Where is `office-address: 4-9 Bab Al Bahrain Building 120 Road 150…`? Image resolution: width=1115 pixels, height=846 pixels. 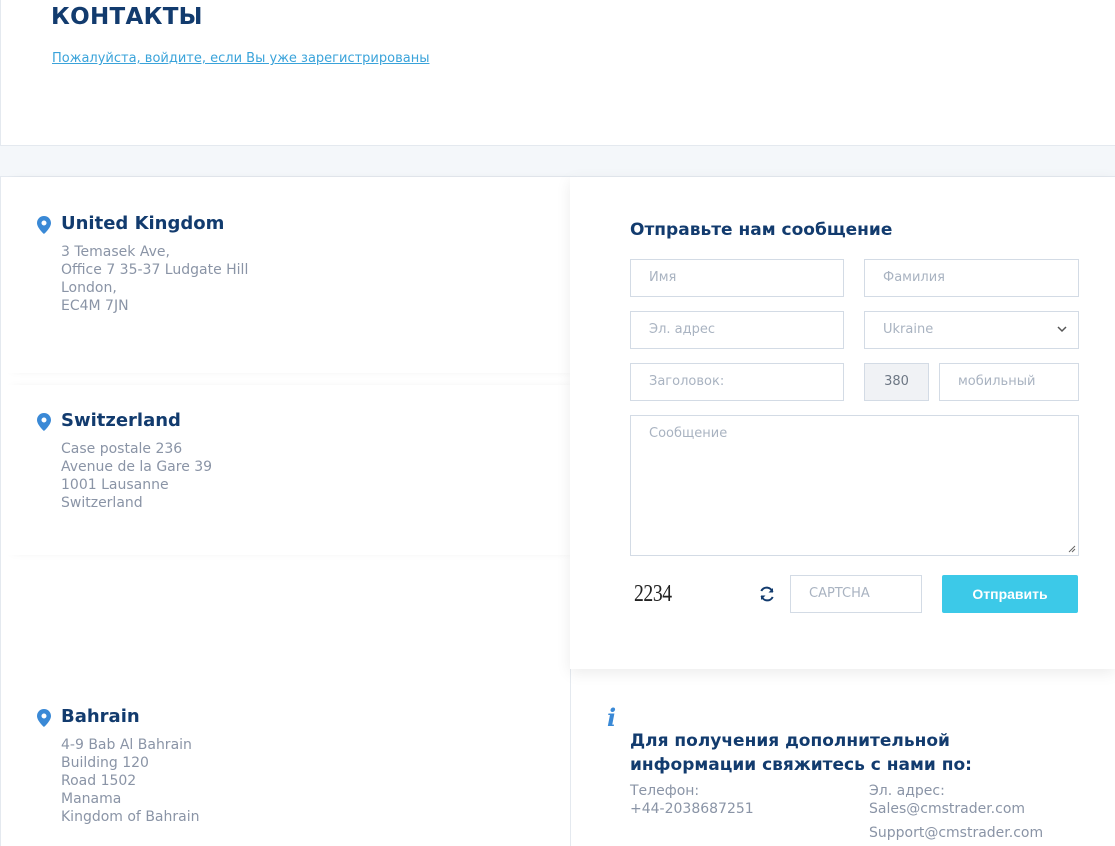 office-address: 4-9 Bab Al Bahrain Building 120 Road 150… is located at coordinates (130, 781).